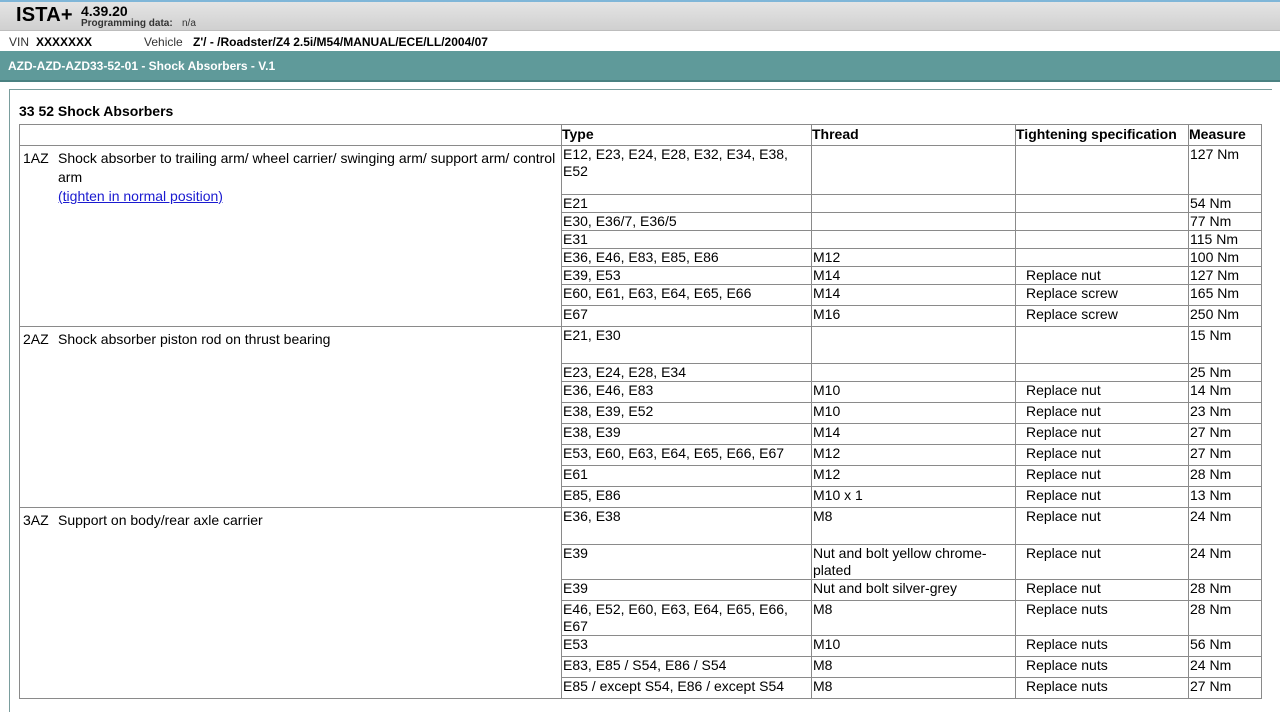 This screenshot has width=1280, height=715. What do you see at coordinates (44, 15) in the screenshot?
I see `app-name: ISTA+` at bounding box center [44, 15].